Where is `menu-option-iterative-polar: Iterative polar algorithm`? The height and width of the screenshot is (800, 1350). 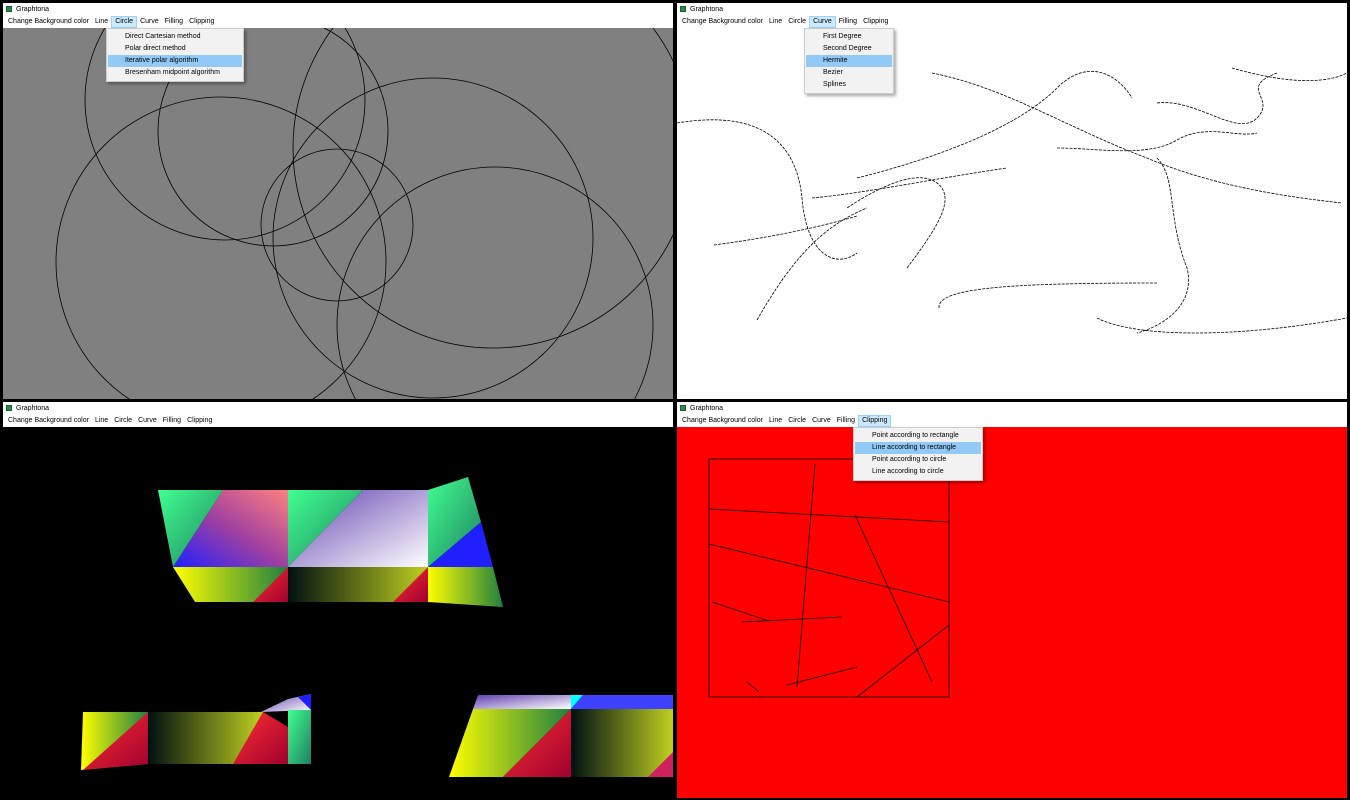 menu-option-iterative-polar: Iterative polar algorithm is located at coordinates (175, 61).